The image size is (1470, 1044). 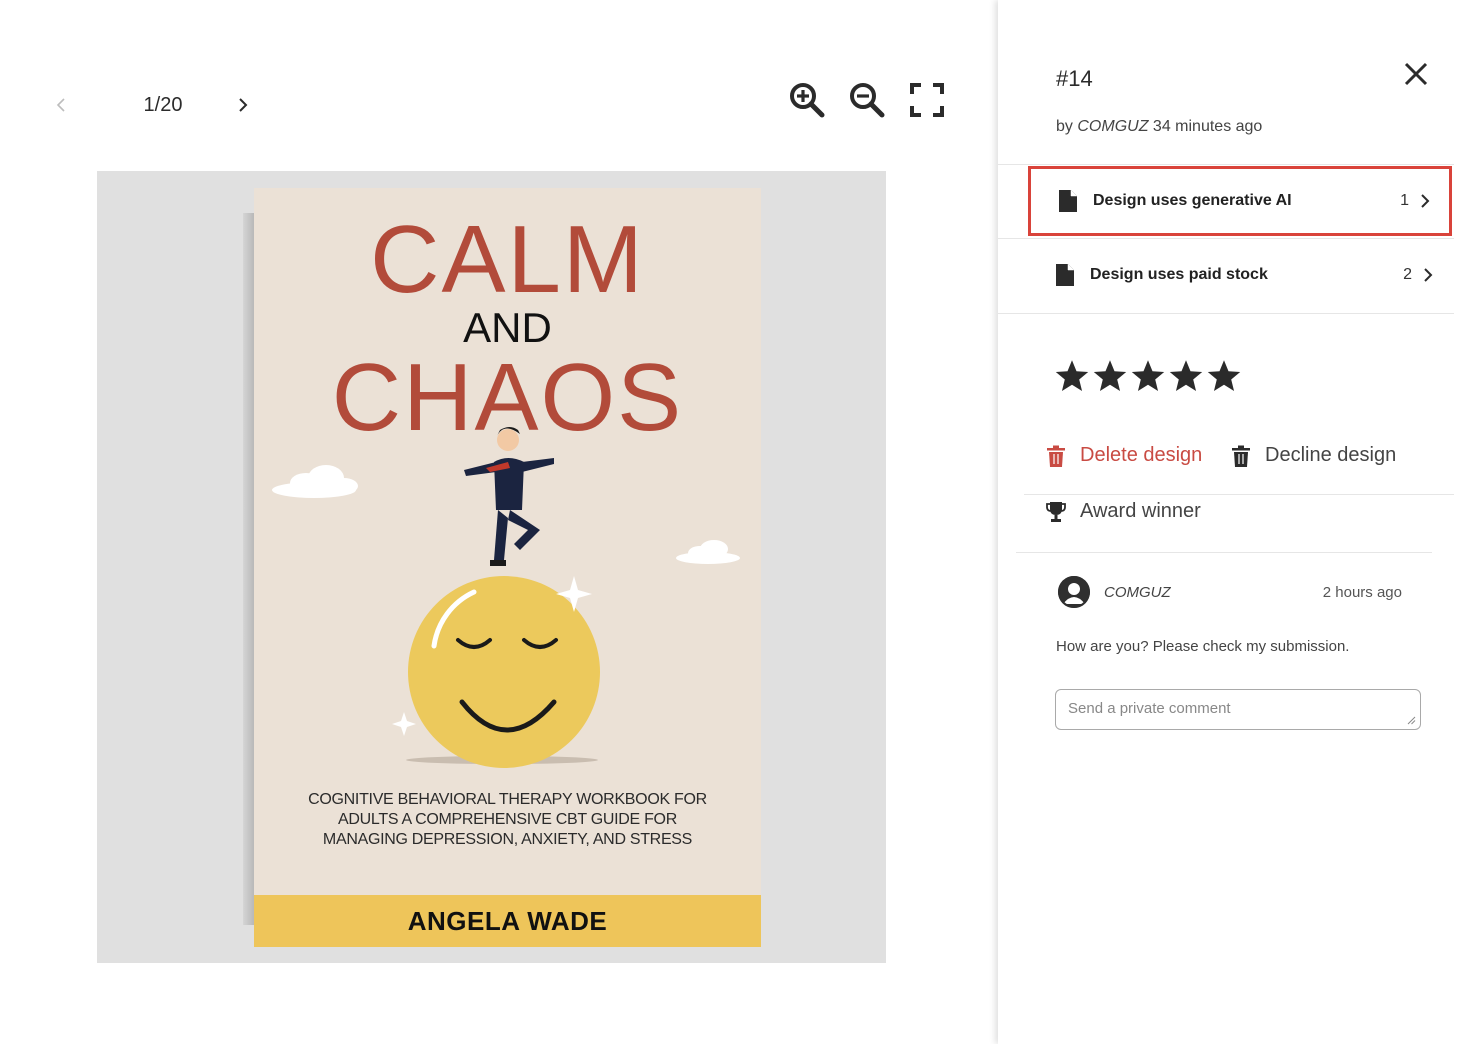 What do you see at coordinates (1404, 200) in the screenshot?
I see `flag-count: 1` at bounding box center [1404, 200].